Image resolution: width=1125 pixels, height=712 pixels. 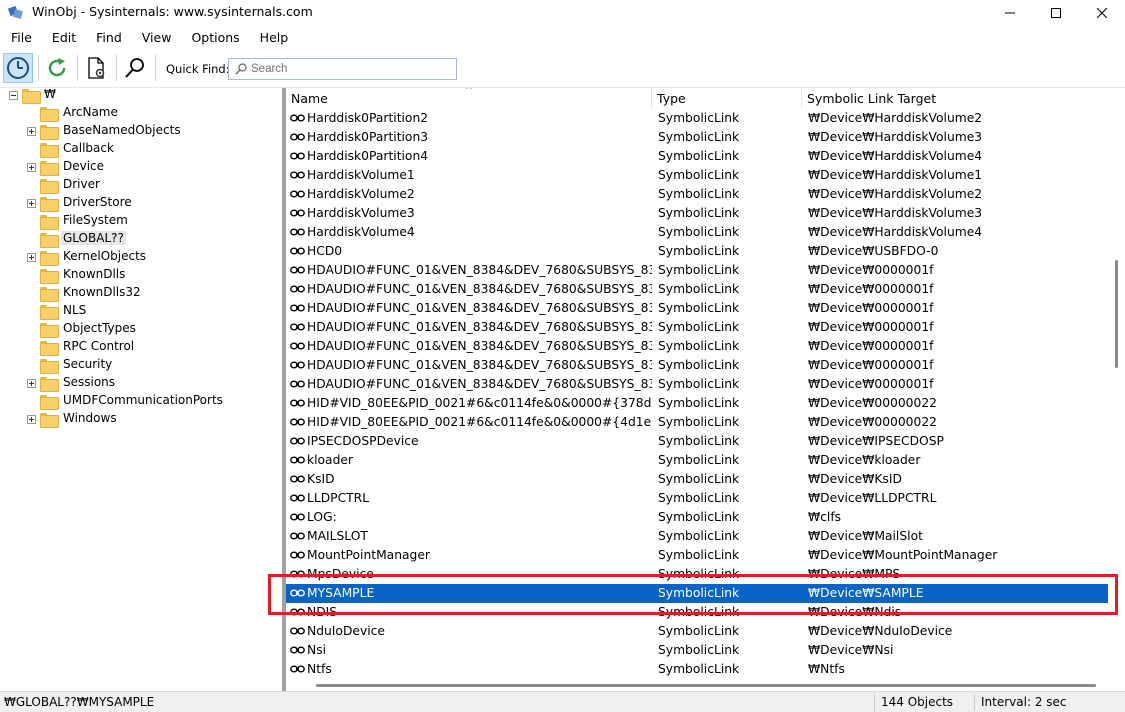 What do you see at coordinates (697, 498) in the screenshot?
I see `table-row: LLDPCTRL SymbolicLink ₩Device₩LLDPCTRL` at bounding box center [697, 498].